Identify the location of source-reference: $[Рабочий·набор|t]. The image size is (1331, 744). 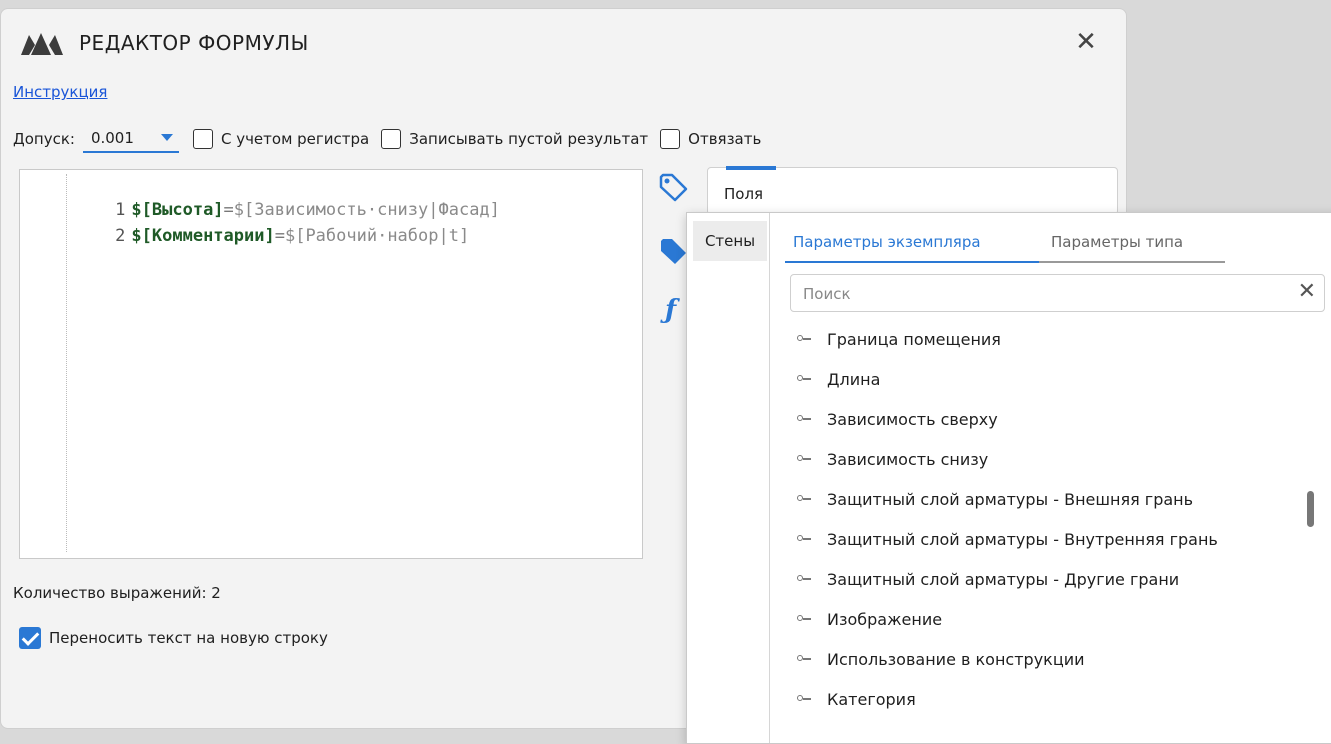
(377, 236).